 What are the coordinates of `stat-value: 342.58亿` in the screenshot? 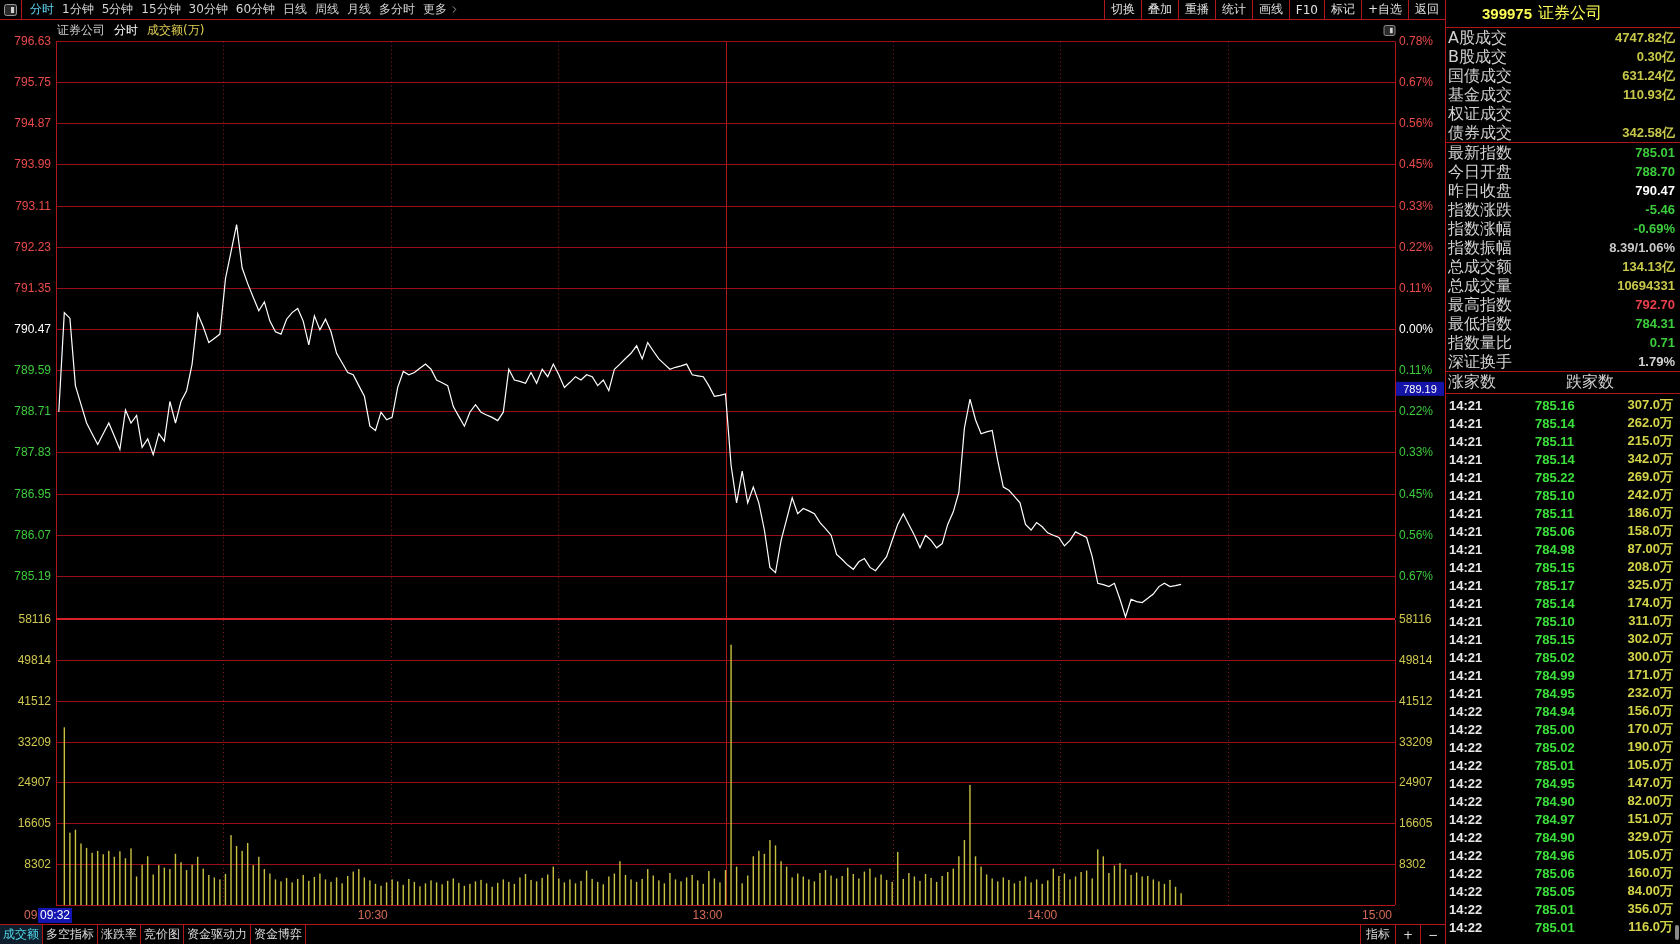 It's located at (1648, 132).